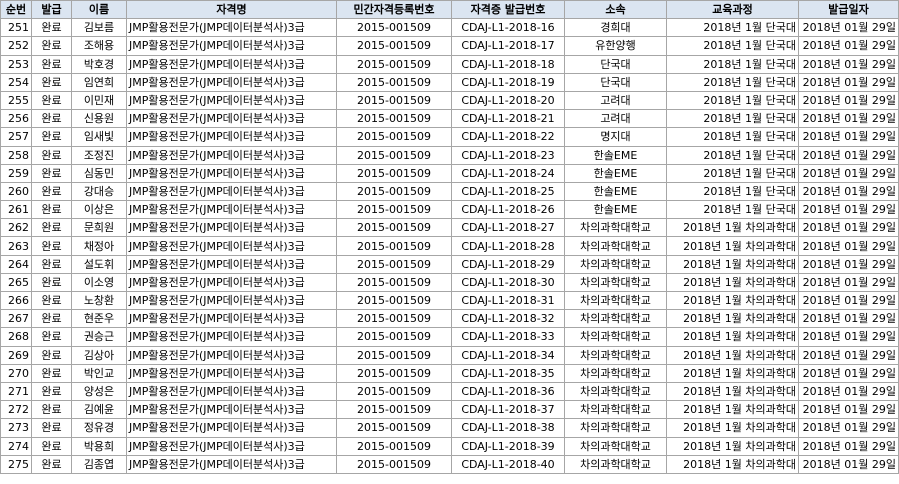  What do you see at coordinates (508, 28) in the screenshot?
I see `cell-cert-number: CDAJ-L1-2018-16` at bounding box center [508, 28].